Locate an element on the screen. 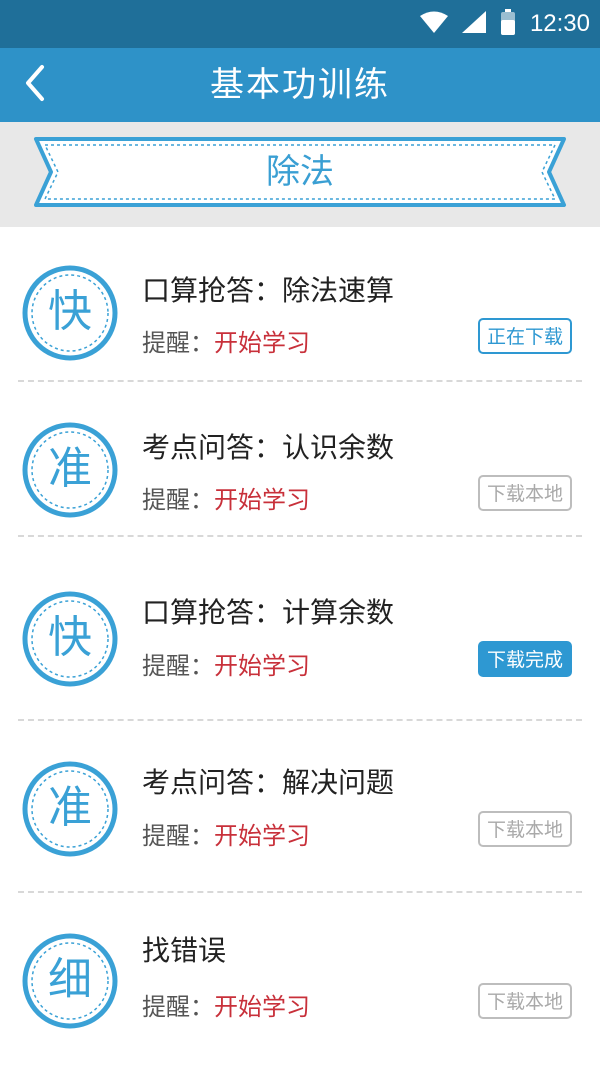  category-banner: 除法 is located at coordinates (300, 174).